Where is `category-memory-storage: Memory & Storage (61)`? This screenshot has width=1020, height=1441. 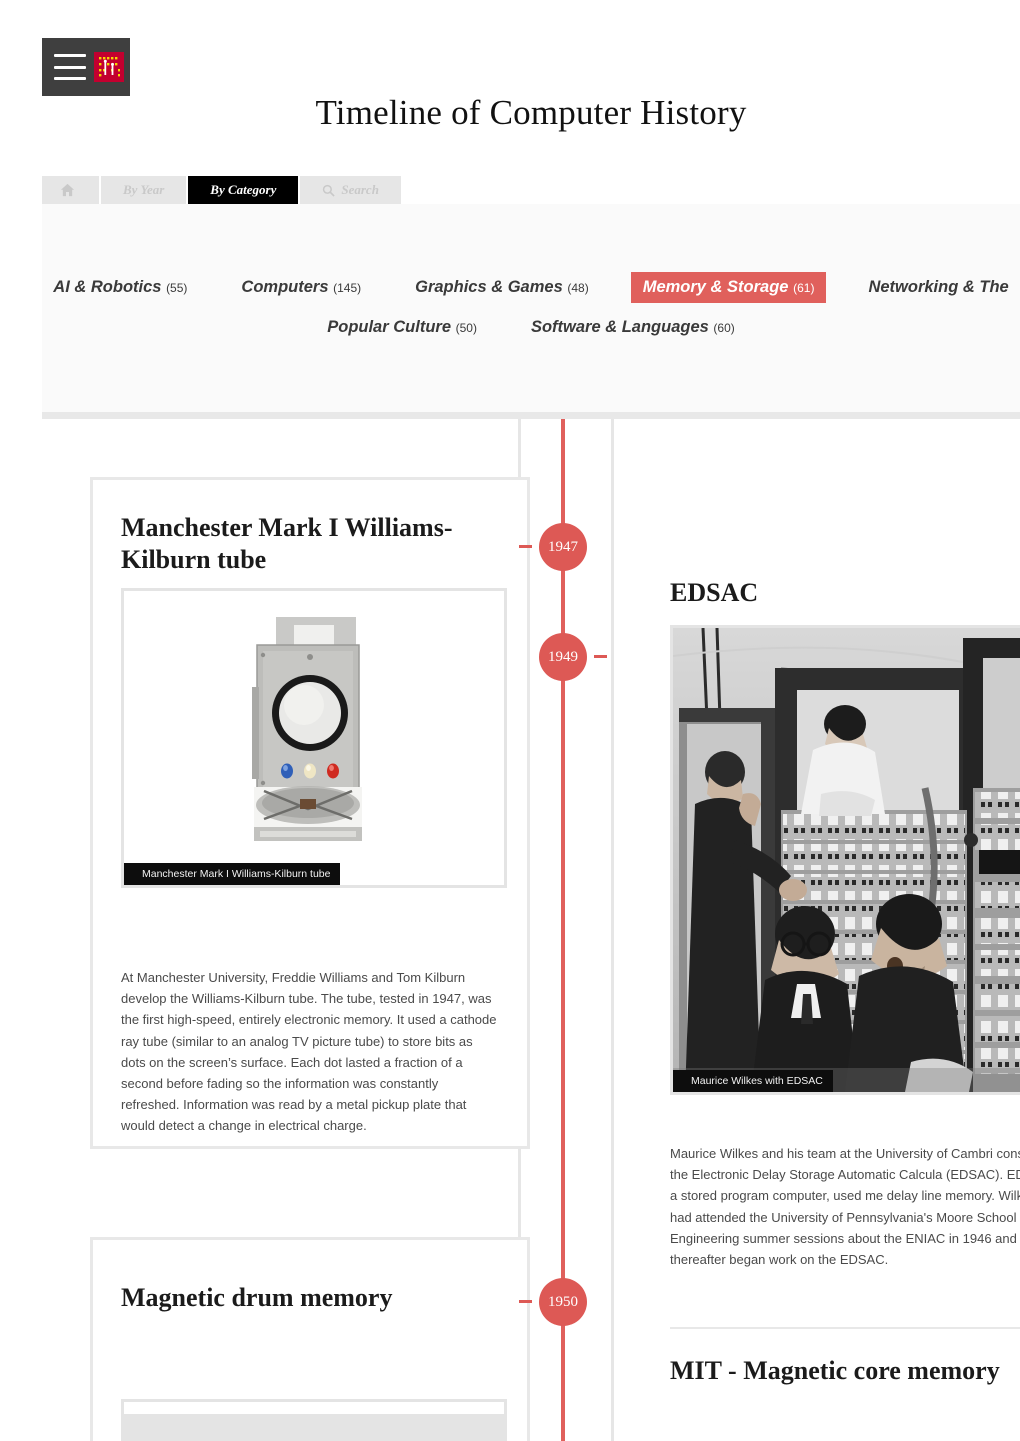
category-memory-storage: Memory & Storage (61) is located at coordinates (728, 287).